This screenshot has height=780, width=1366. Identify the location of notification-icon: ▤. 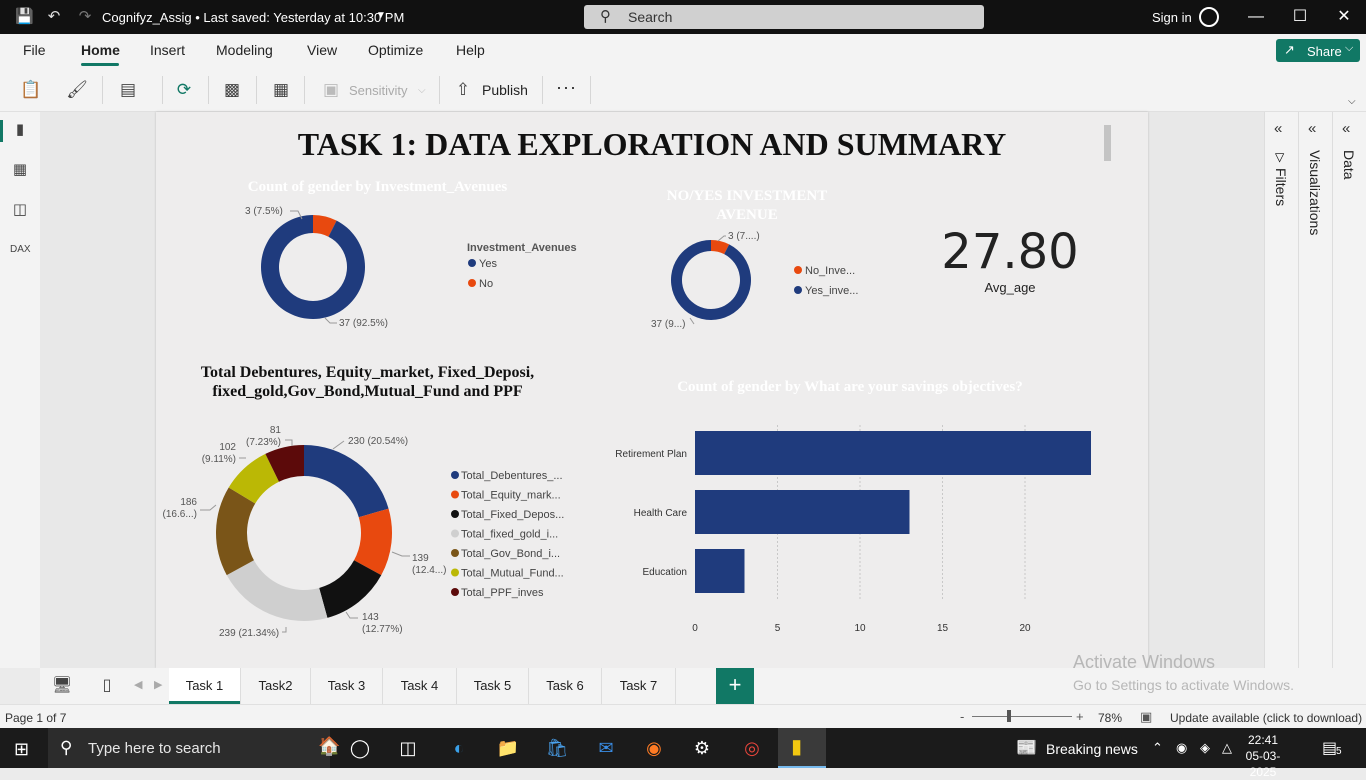
(1329, 748).